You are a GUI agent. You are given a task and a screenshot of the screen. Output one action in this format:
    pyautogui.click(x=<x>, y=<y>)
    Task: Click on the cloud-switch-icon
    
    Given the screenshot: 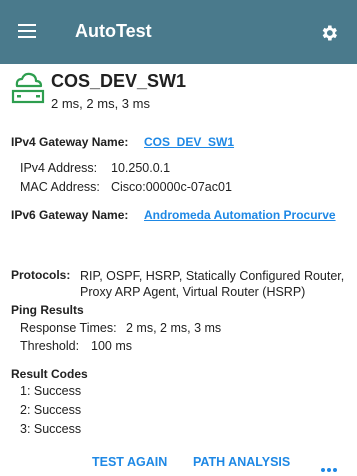 What is the action you would take?
    pyautogui.click(x=28, y=88)
    